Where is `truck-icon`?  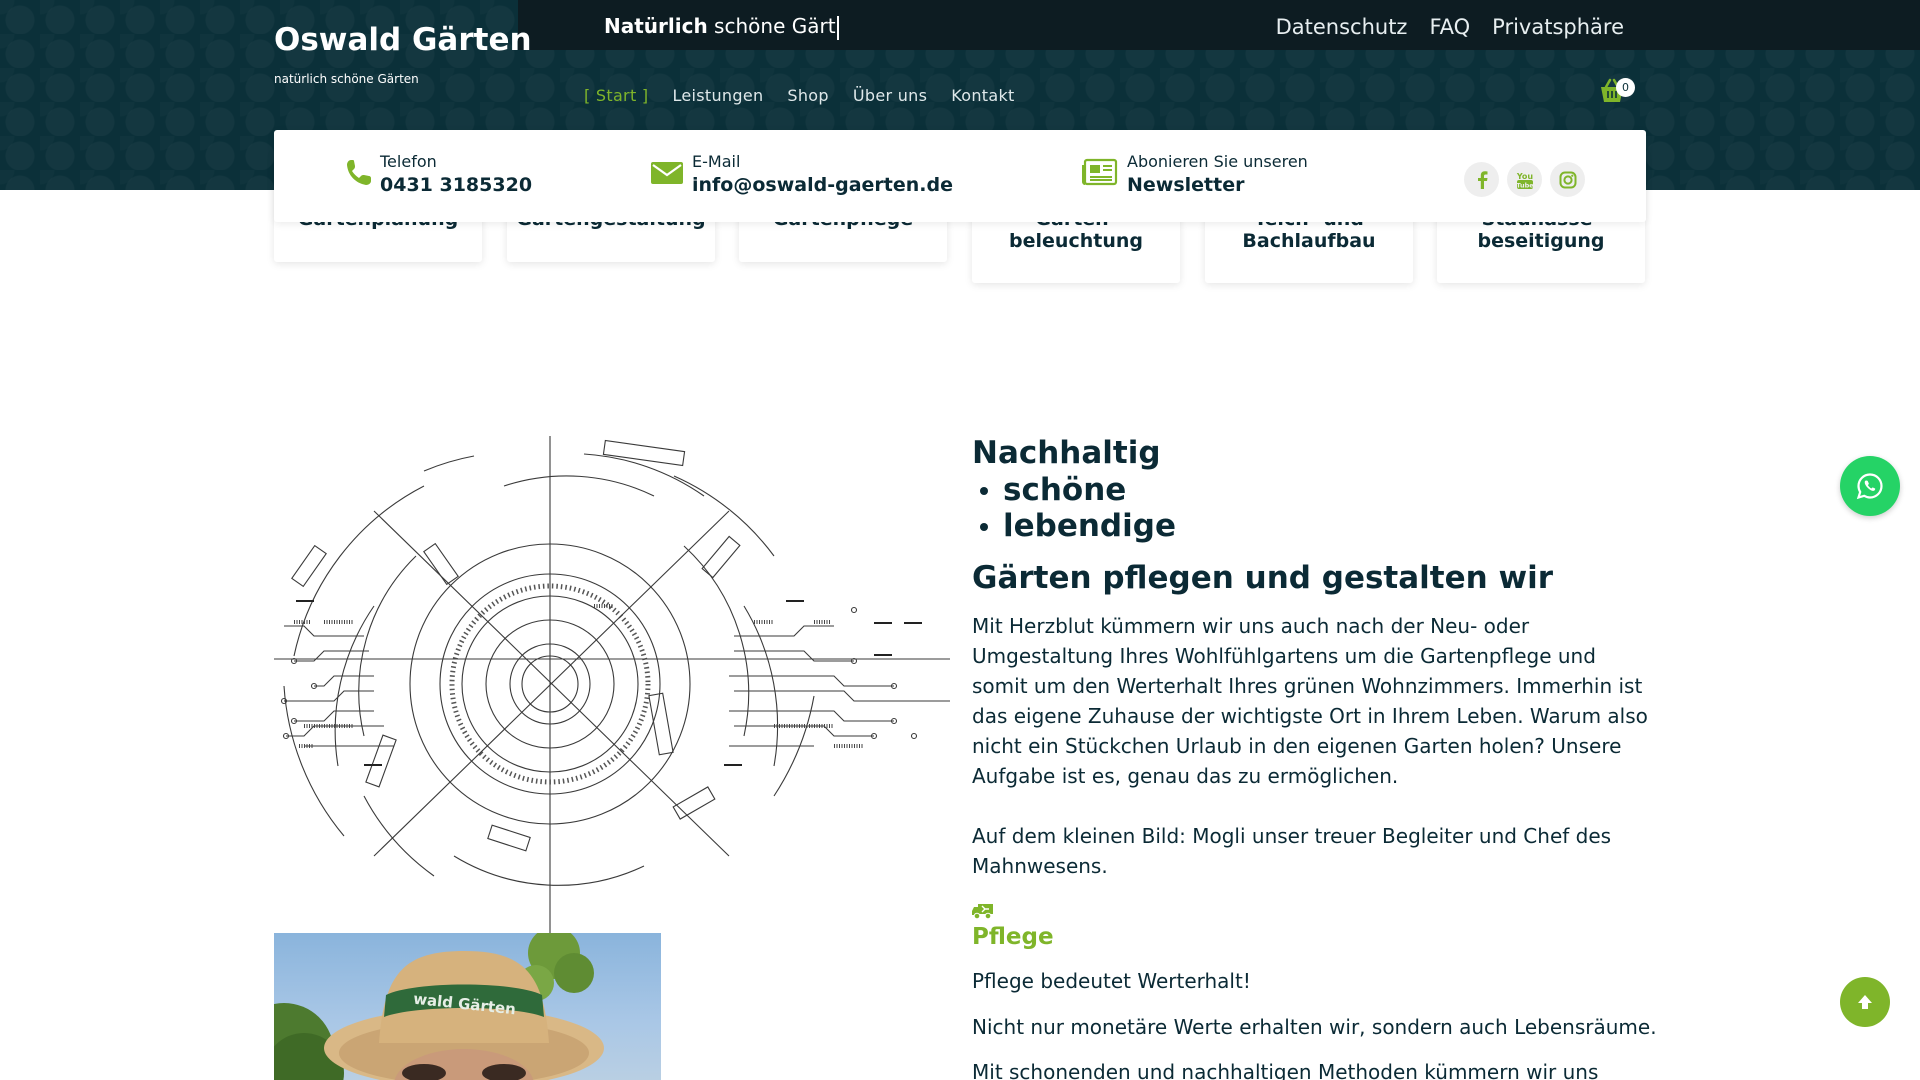
truck-icon is located at coordinates (982, 912).